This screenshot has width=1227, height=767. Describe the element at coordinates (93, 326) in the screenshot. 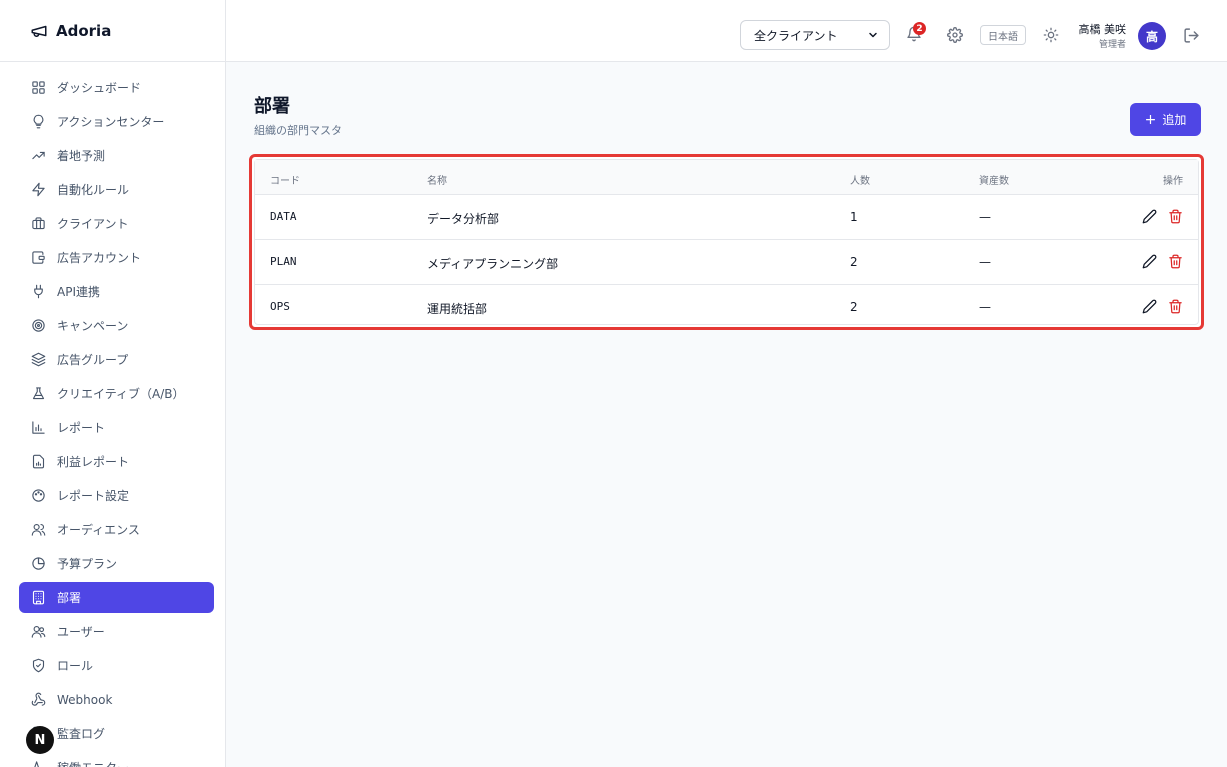

I see `sidebar-item-label: キャンペーン` at that location.